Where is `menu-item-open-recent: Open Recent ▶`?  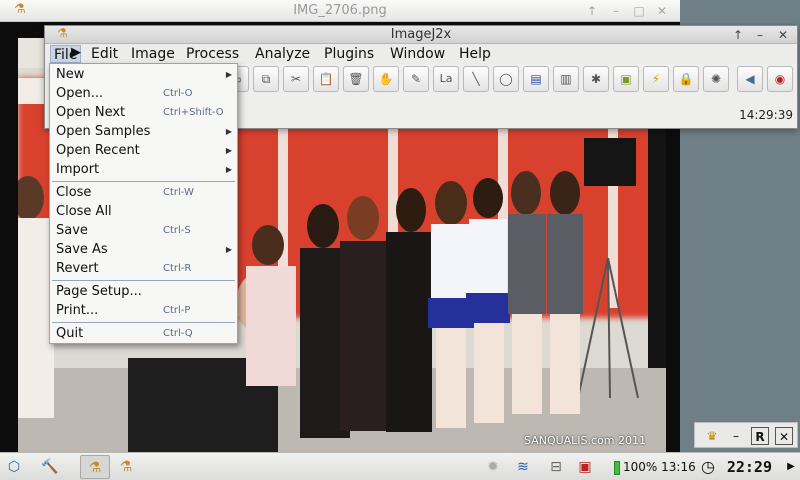 menu-item-open-recent: Open Recent ▶ is located at coordinates (143, 150).